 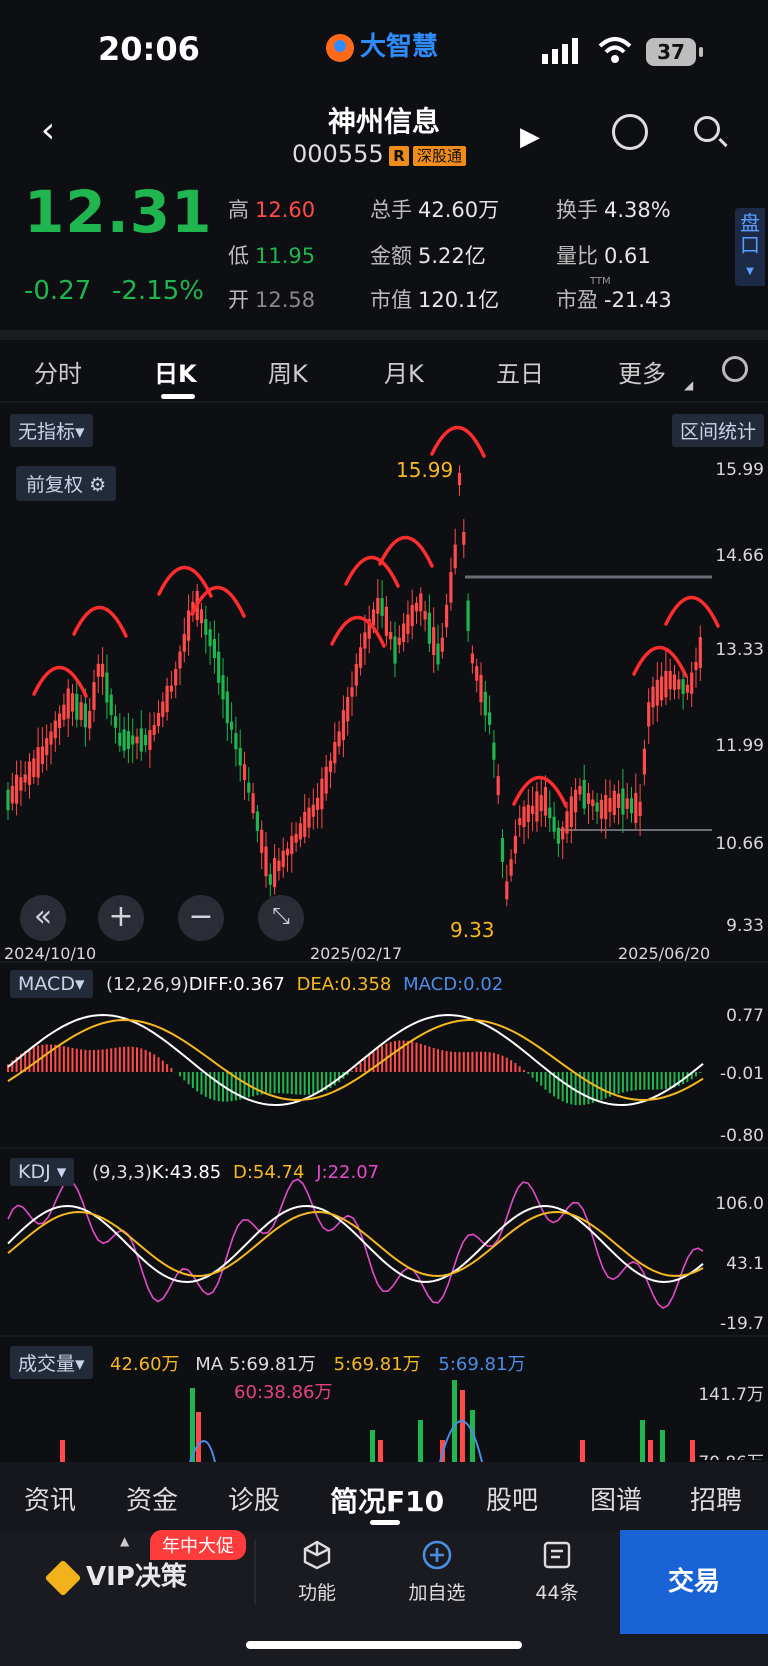 I want to click on btab-news: 资讯, so click(x=50, y=1498).